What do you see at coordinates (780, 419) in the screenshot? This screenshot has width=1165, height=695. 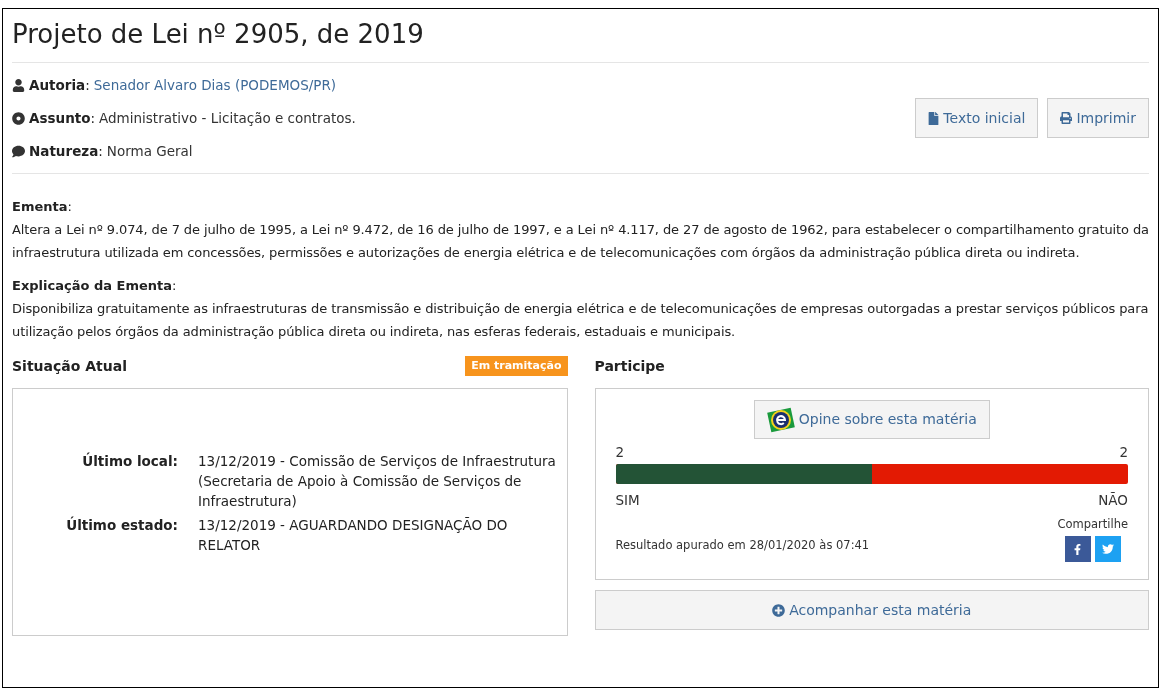 I see `e-logo-icon` at bounding box center [780, 419].